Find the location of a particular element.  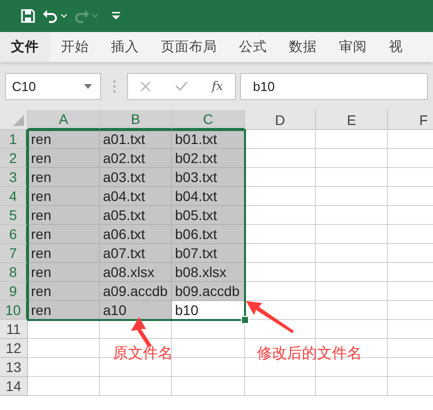

table-cell: b01.txt is located at coordinates (208, 139).